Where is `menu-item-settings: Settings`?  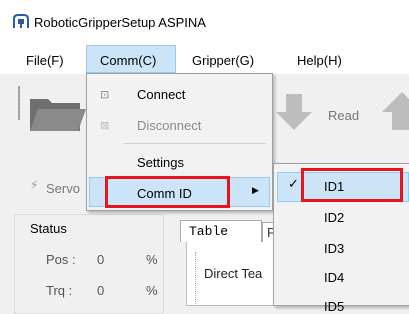 menu-item-settings: Settings is located at coordinates (160, 162).